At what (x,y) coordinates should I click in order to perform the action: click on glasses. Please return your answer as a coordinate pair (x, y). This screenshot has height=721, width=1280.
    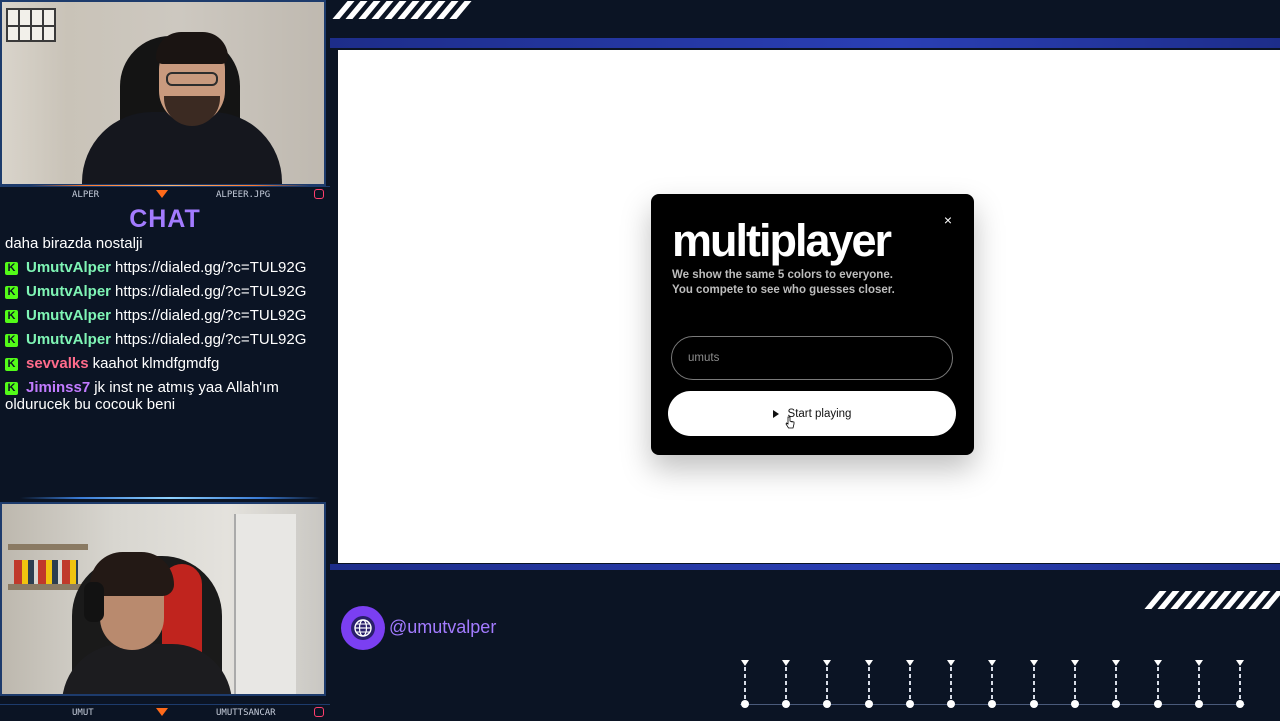
    Looking at the image, I should click on (192, 79).